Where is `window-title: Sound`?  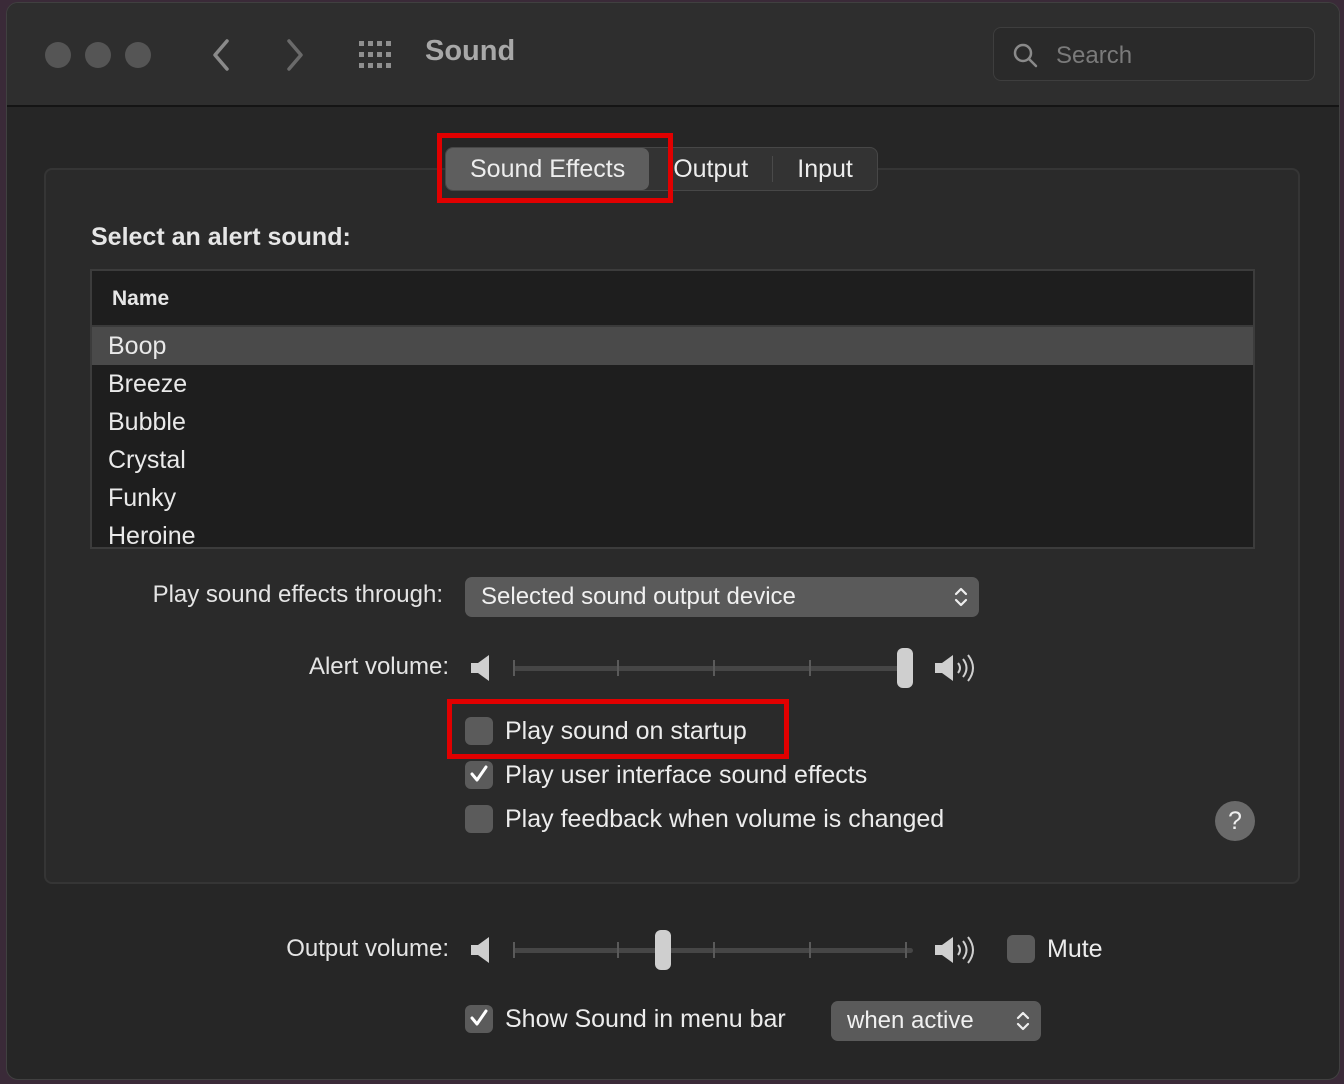 window-title: Sound is located at coordinates (470, 51).